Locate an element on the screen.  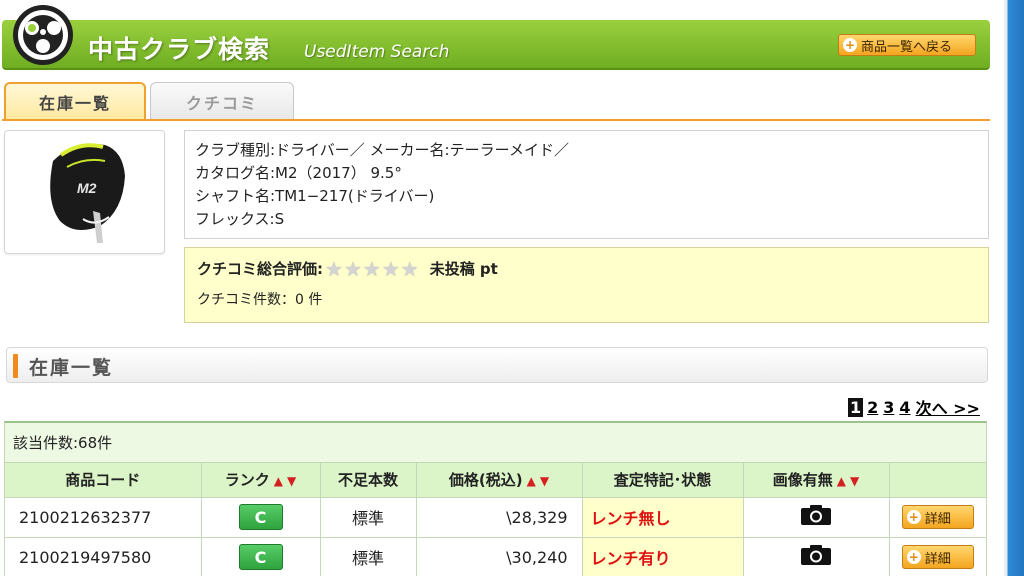
section-accent-bar is located at coordinates (15, 366).